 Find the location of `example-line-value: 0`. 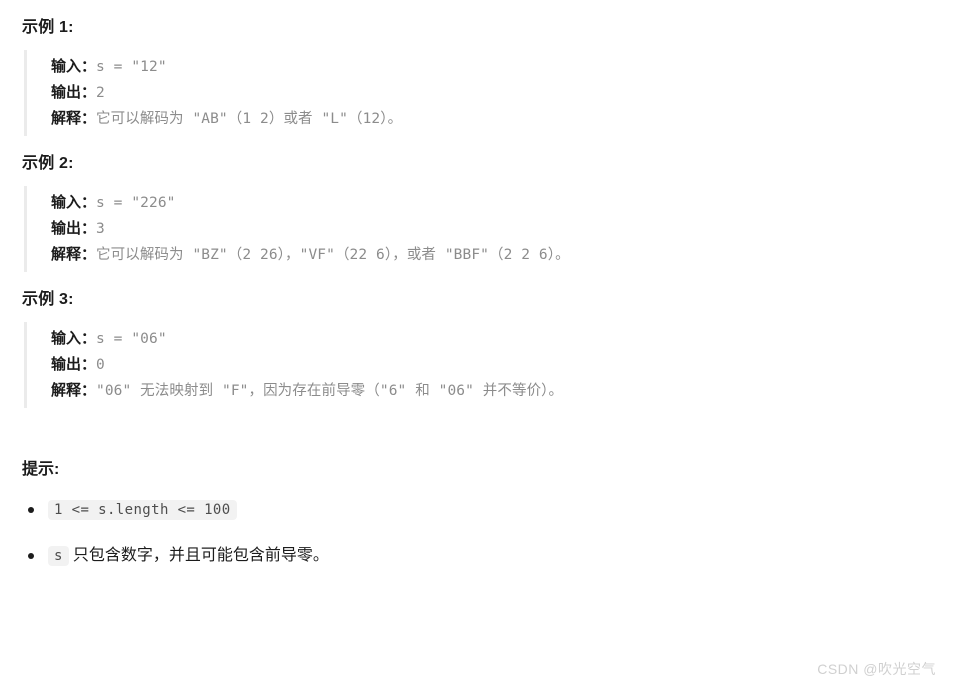

example-line-value: 0 is located at coordinates (100, 365).